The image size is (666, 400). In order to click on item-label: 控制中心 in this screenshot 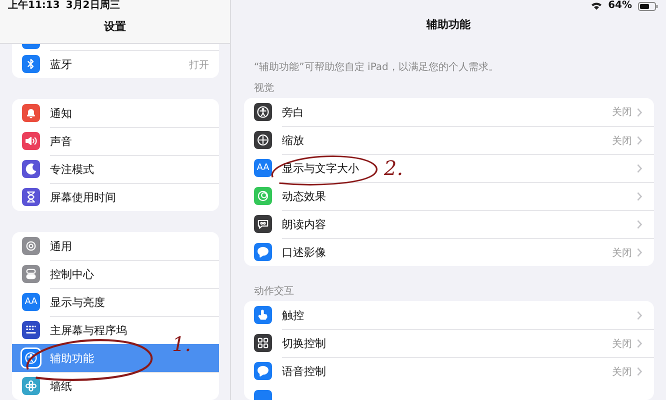, I will do `click(72, 274)`.